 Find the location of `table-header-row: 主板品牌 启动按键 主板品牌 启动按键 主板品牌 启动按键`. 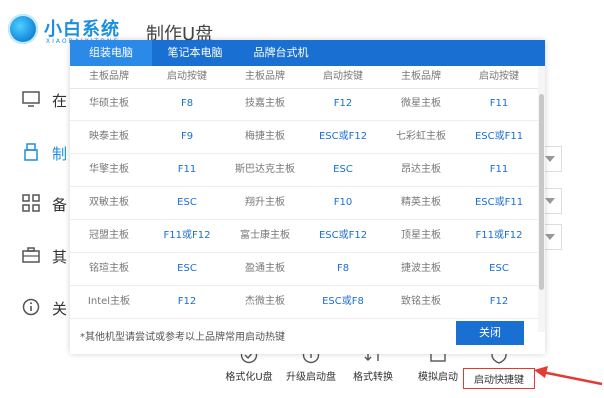

table-header-row: 主板品牌 启动按键 主板品牌 启动按键 主板品牌 启动按键 is located at coordinates (304, 77).